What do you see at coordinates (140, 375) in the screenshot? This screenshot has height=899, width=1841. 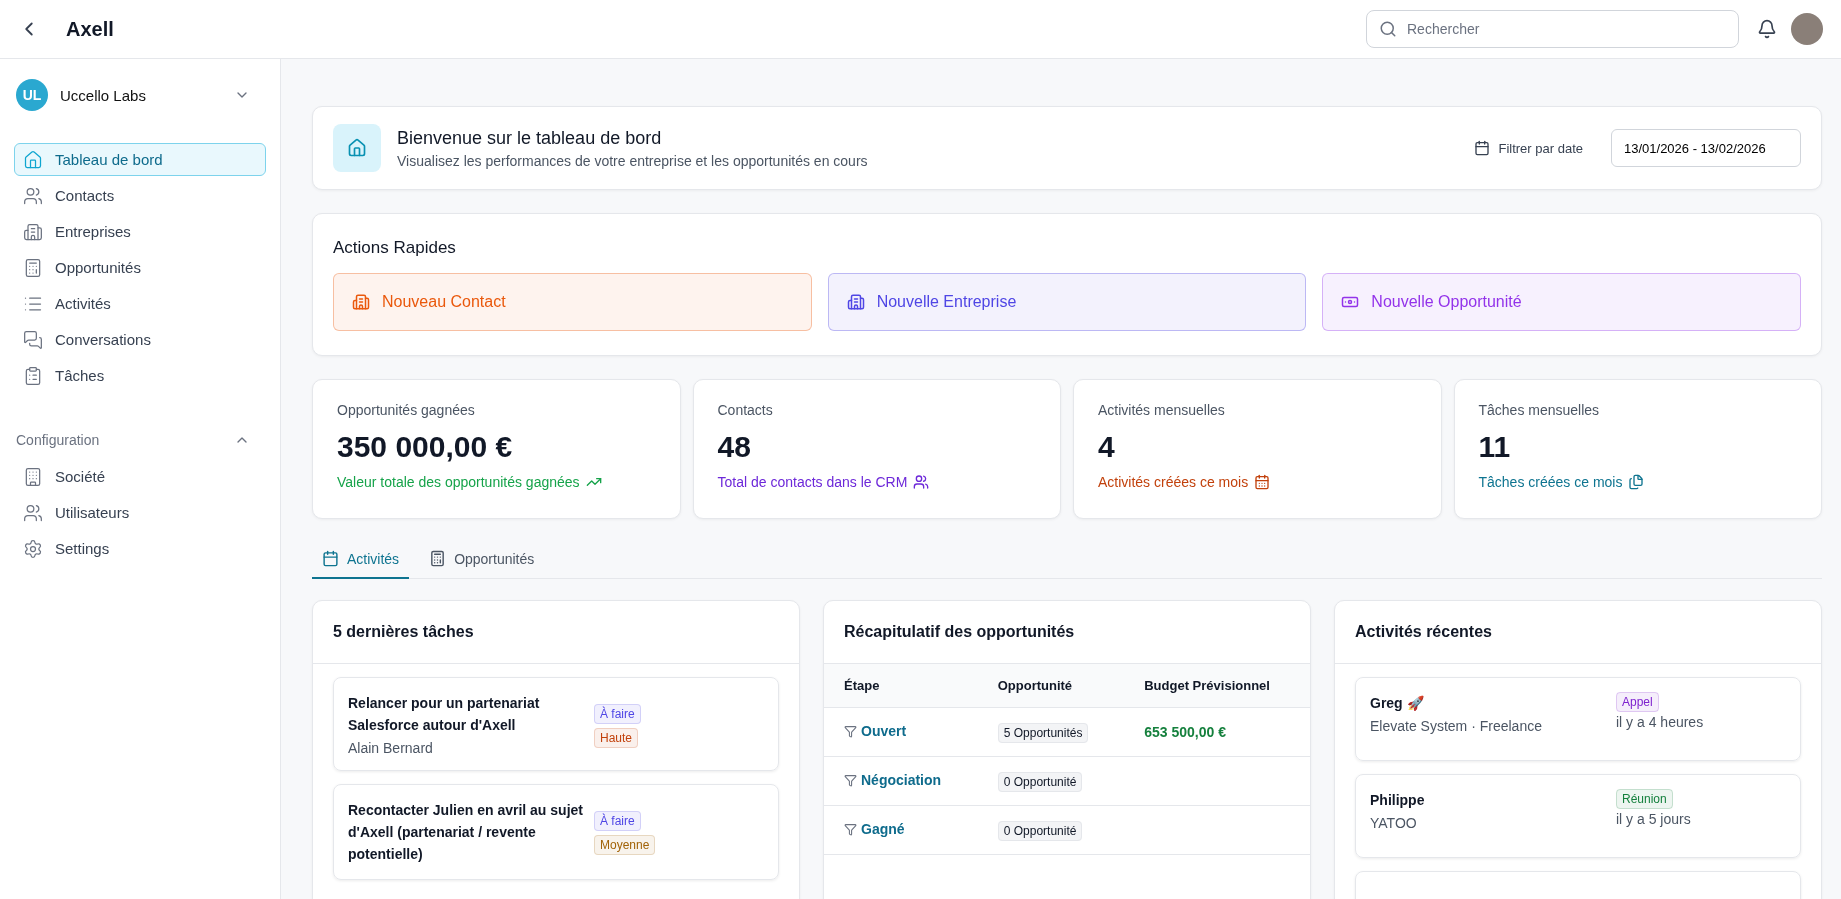 I see `sidebar-item: Tâches` at bounding box center [140, 375].